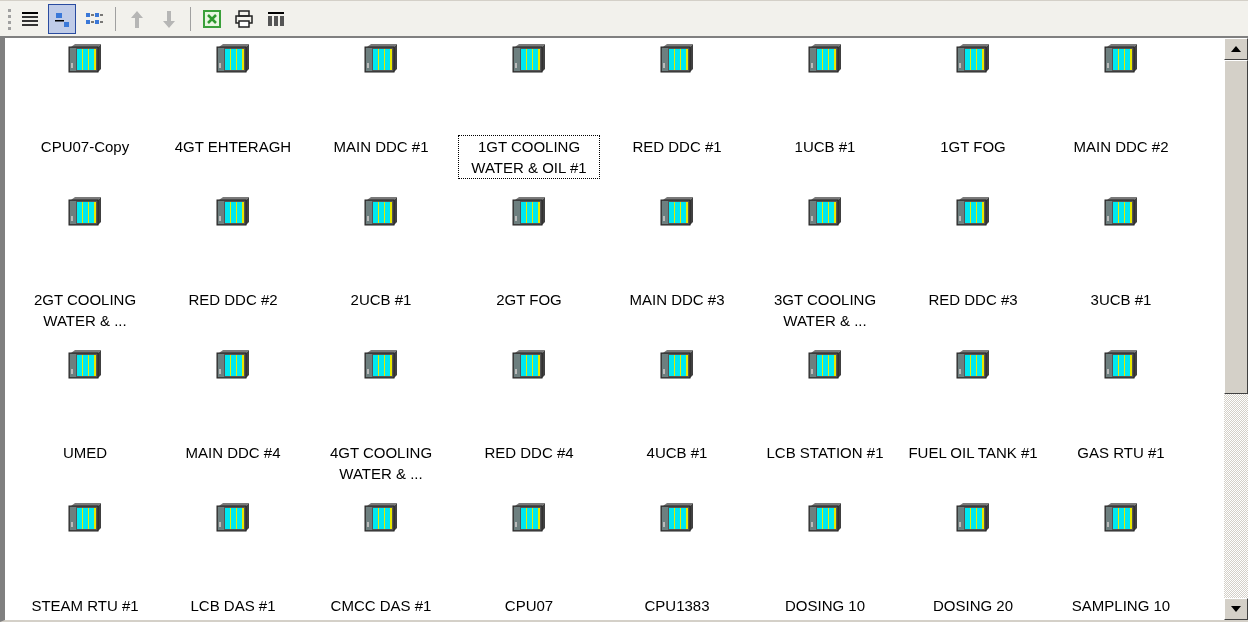 This screenshot has width=1248, height=622. Describe the element at coordinates (381, 605) in the screenshot. I see `device-label: CMCC DAS #1` at that location.